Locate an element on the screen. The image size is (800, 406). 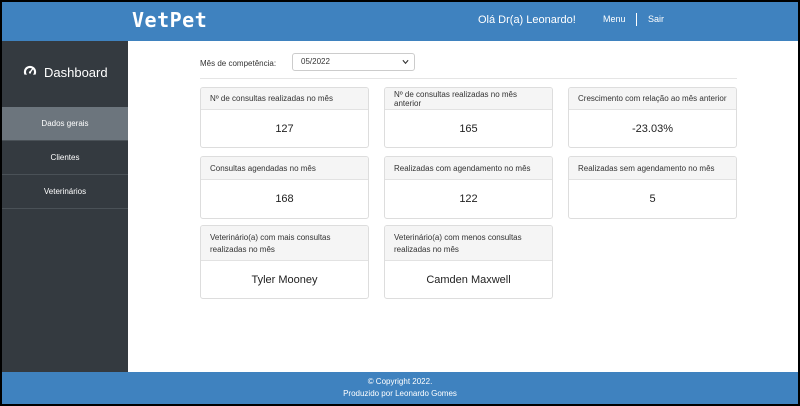
sidebar-item-dados-gerais: Dados gerais is located at coordinates (65, 124).